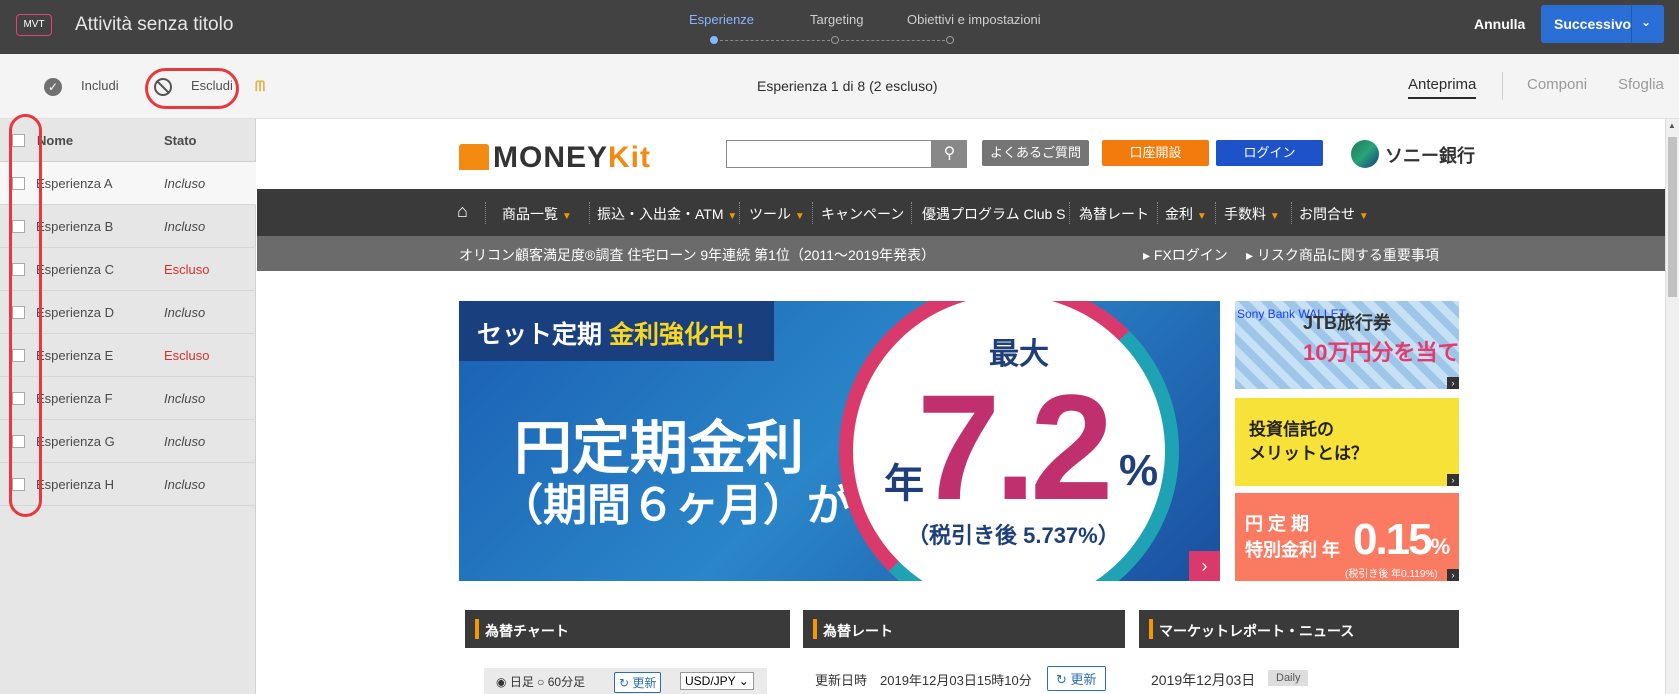  What do you see at coordinates (717, 681) in the screenshot?
I see `currency-pair-select: USD/JPY ⌄` at bounding box center [717, 681].